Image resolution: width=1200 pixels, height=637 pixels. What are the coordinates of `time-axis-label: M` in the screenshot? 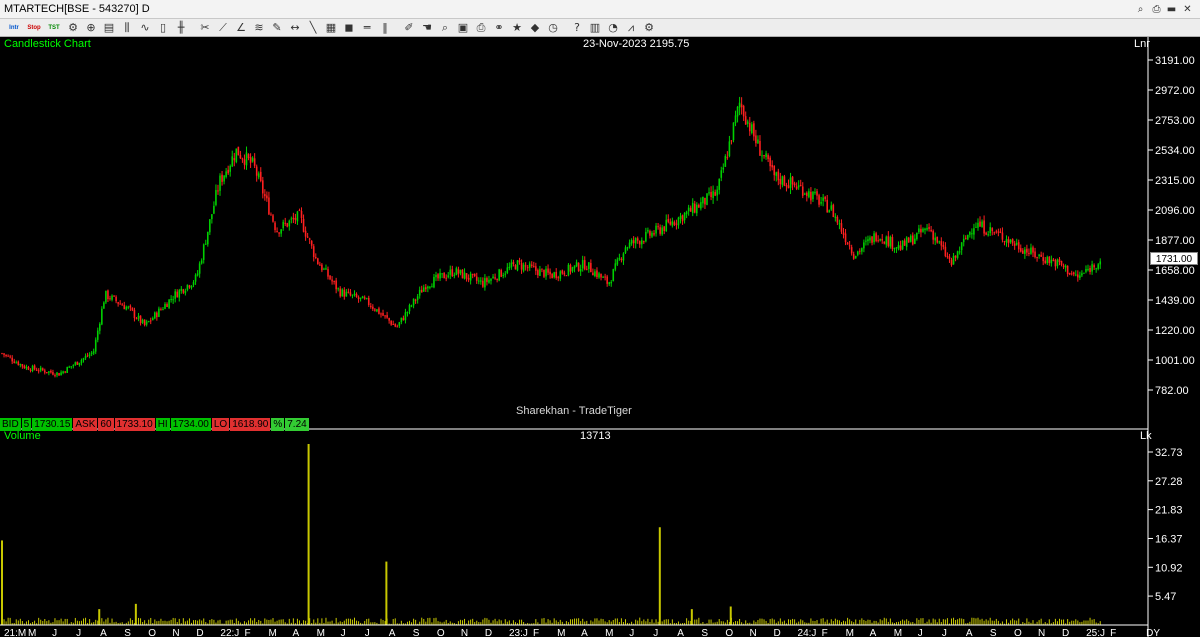 It's located at (273, 632).